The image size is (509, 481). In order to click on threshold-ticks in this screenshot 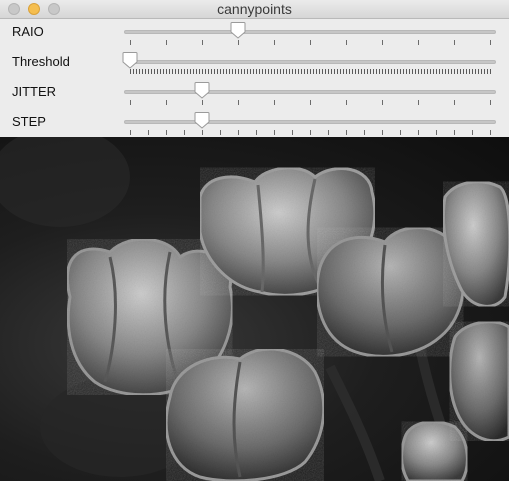, I will do `click(311, 71)`.